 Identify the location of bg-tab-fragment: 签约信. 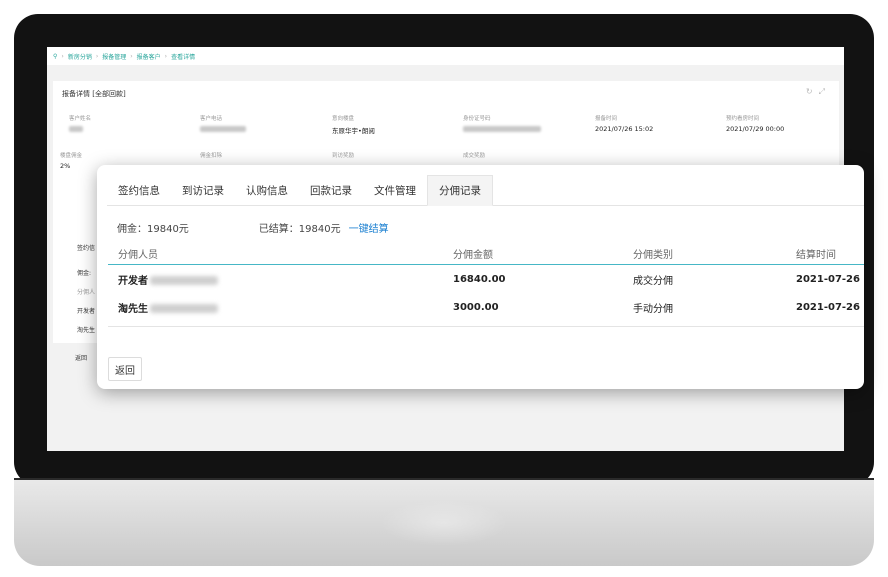
(86, 248).